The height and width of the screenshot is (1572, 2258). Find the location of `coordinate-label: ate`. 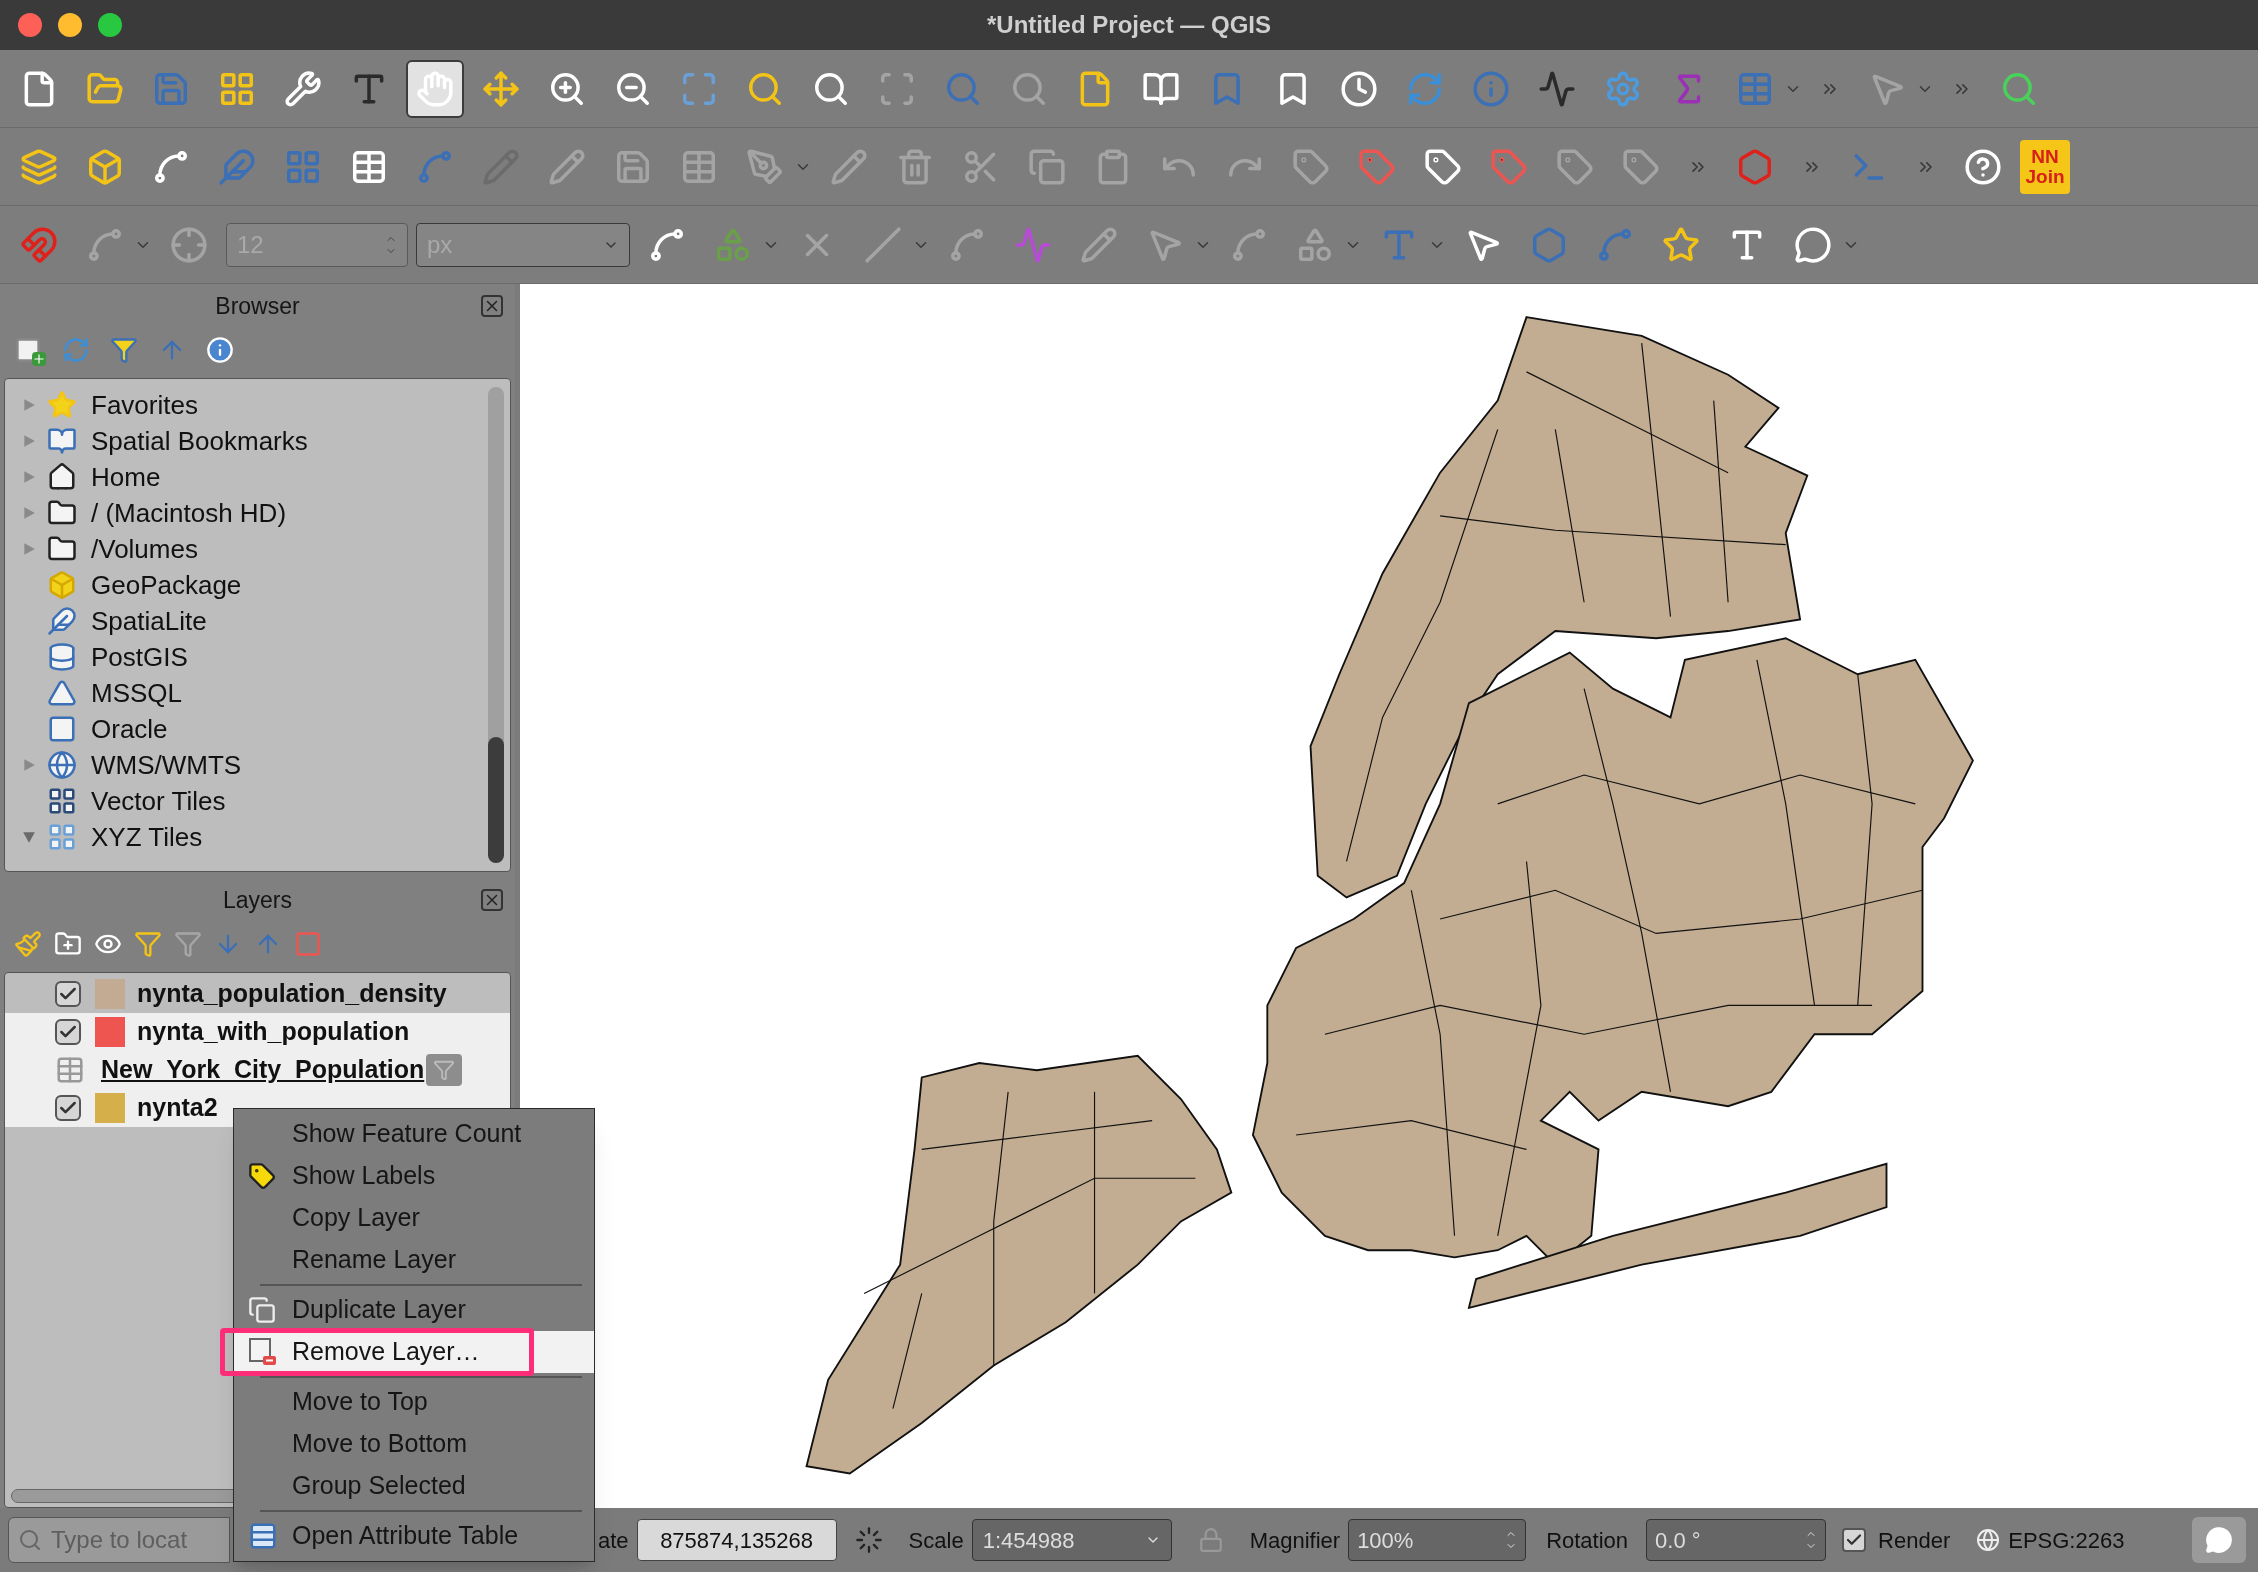

coordinate-label: ate is located at coordinates (613, 1540).